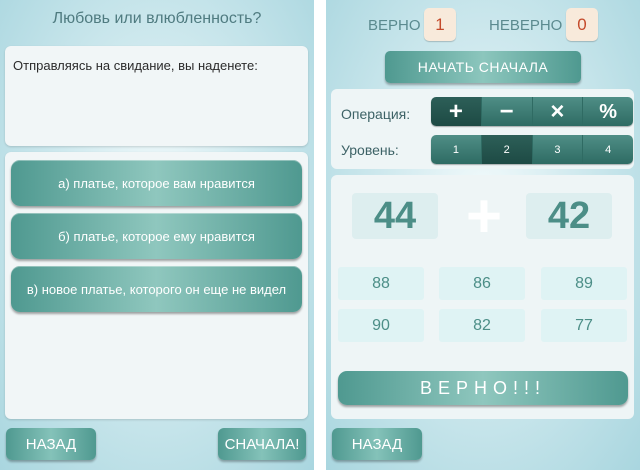  I want to click on answer-choice: 89, so click(584, 283).